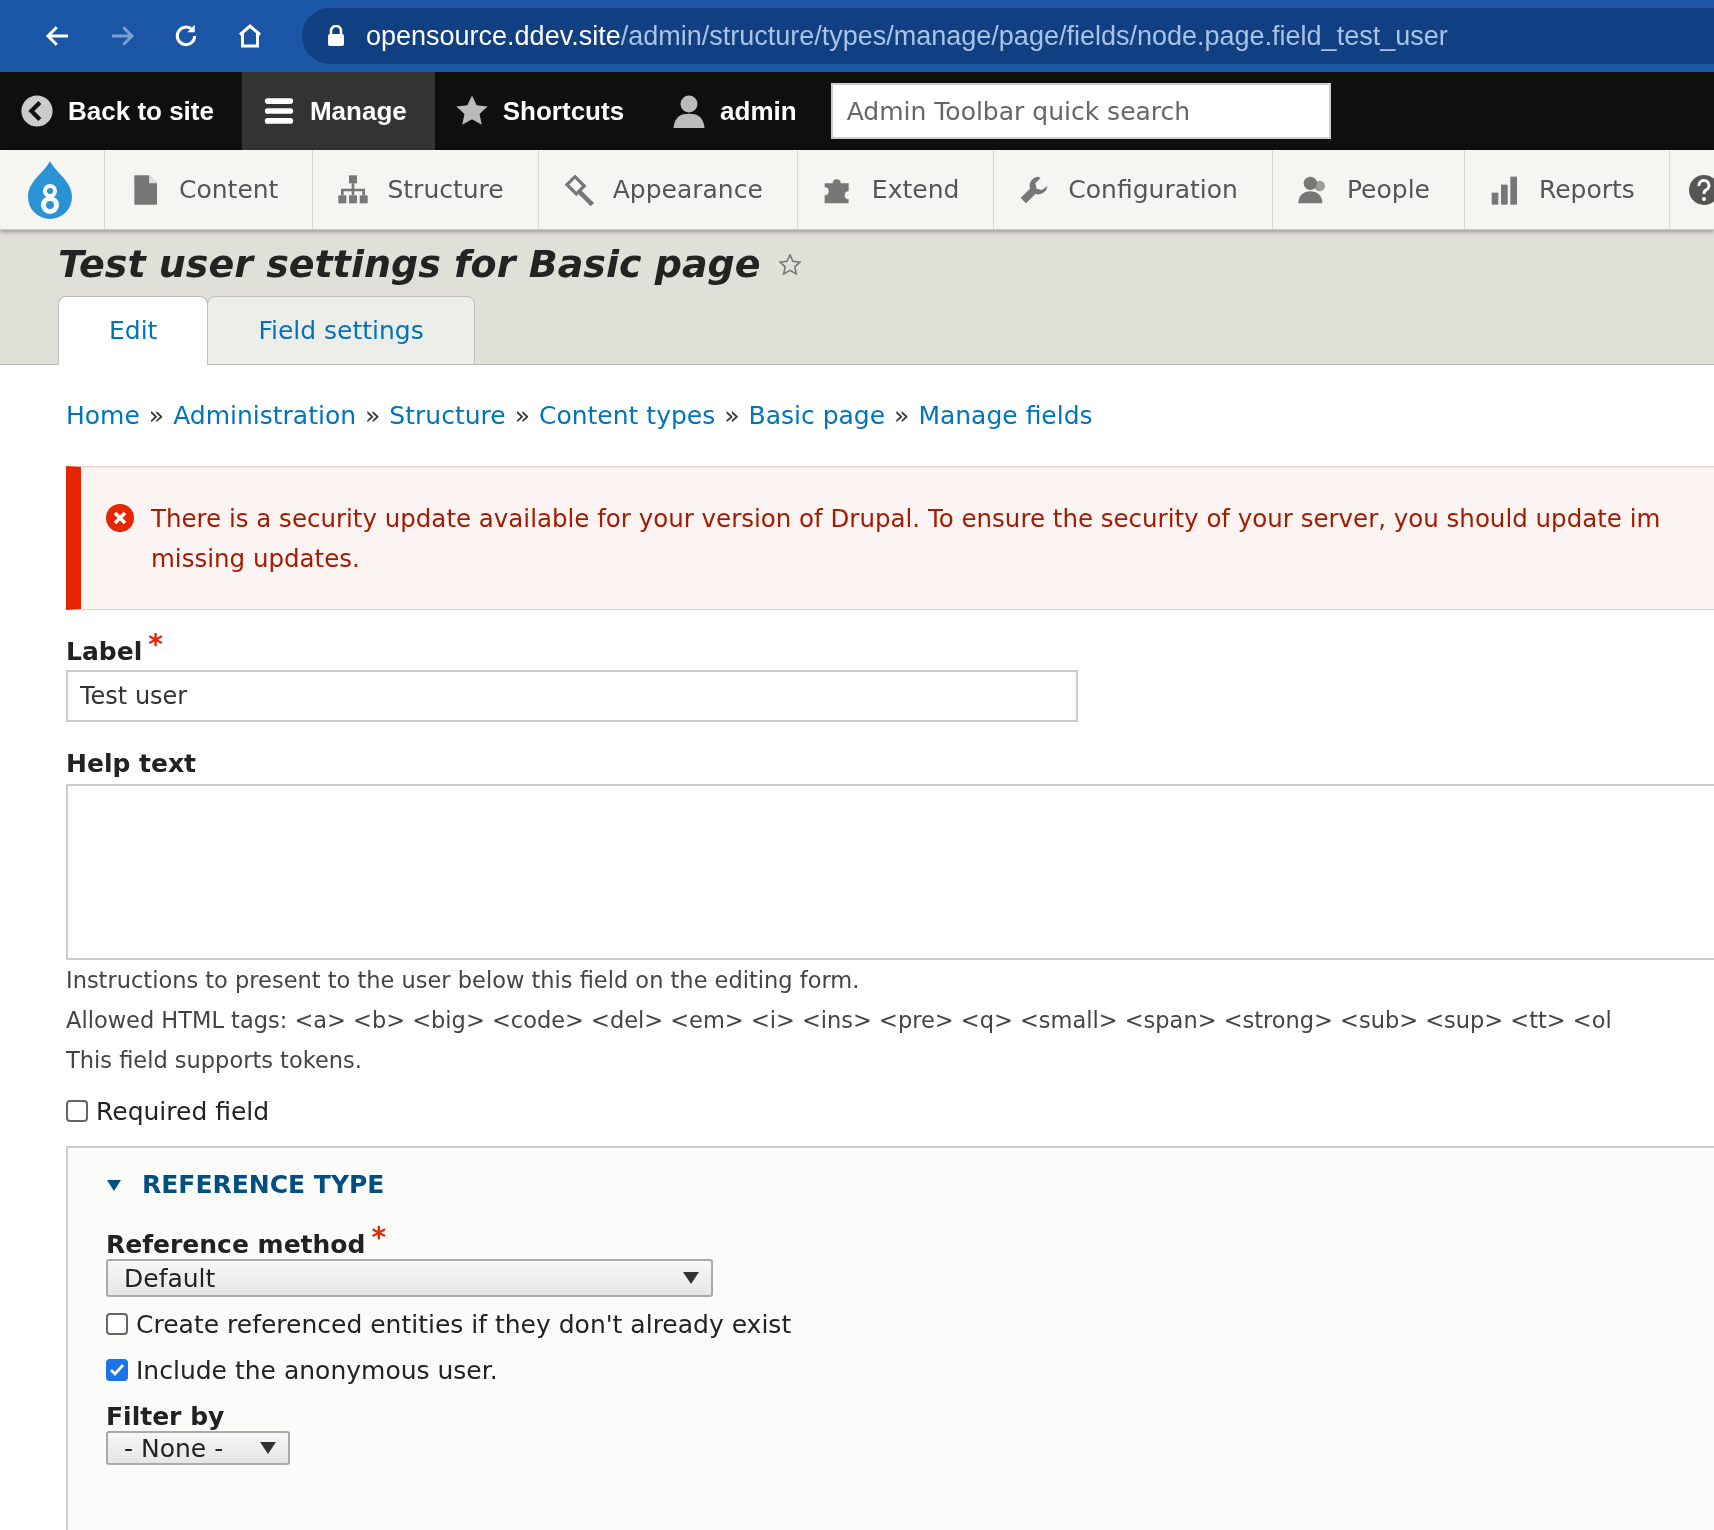  I want to click on breadcrumb-link: Administration, so click(265, 415).